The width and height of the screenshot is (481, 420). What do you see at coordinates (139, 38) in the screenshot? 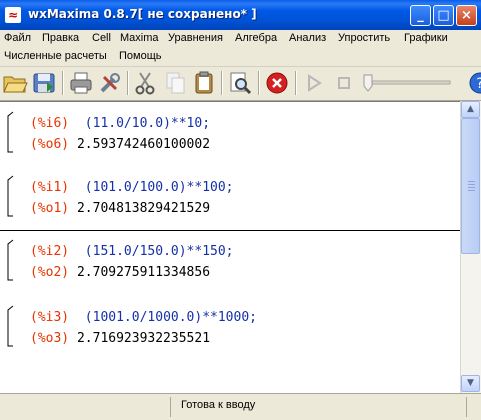
I see `menu-maxima: Maxima` at bounding box center [139, 38].